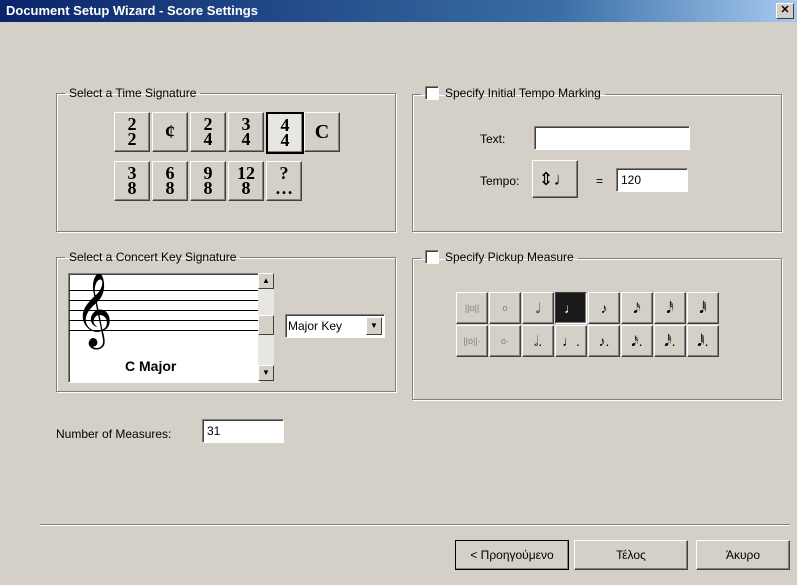 This screenshot has width=797, height=585. What do you see at coordinates (94, 310) in the screenshot?
I see `treble-clef-icon: 𝄞` at bounding box center [94, 310].